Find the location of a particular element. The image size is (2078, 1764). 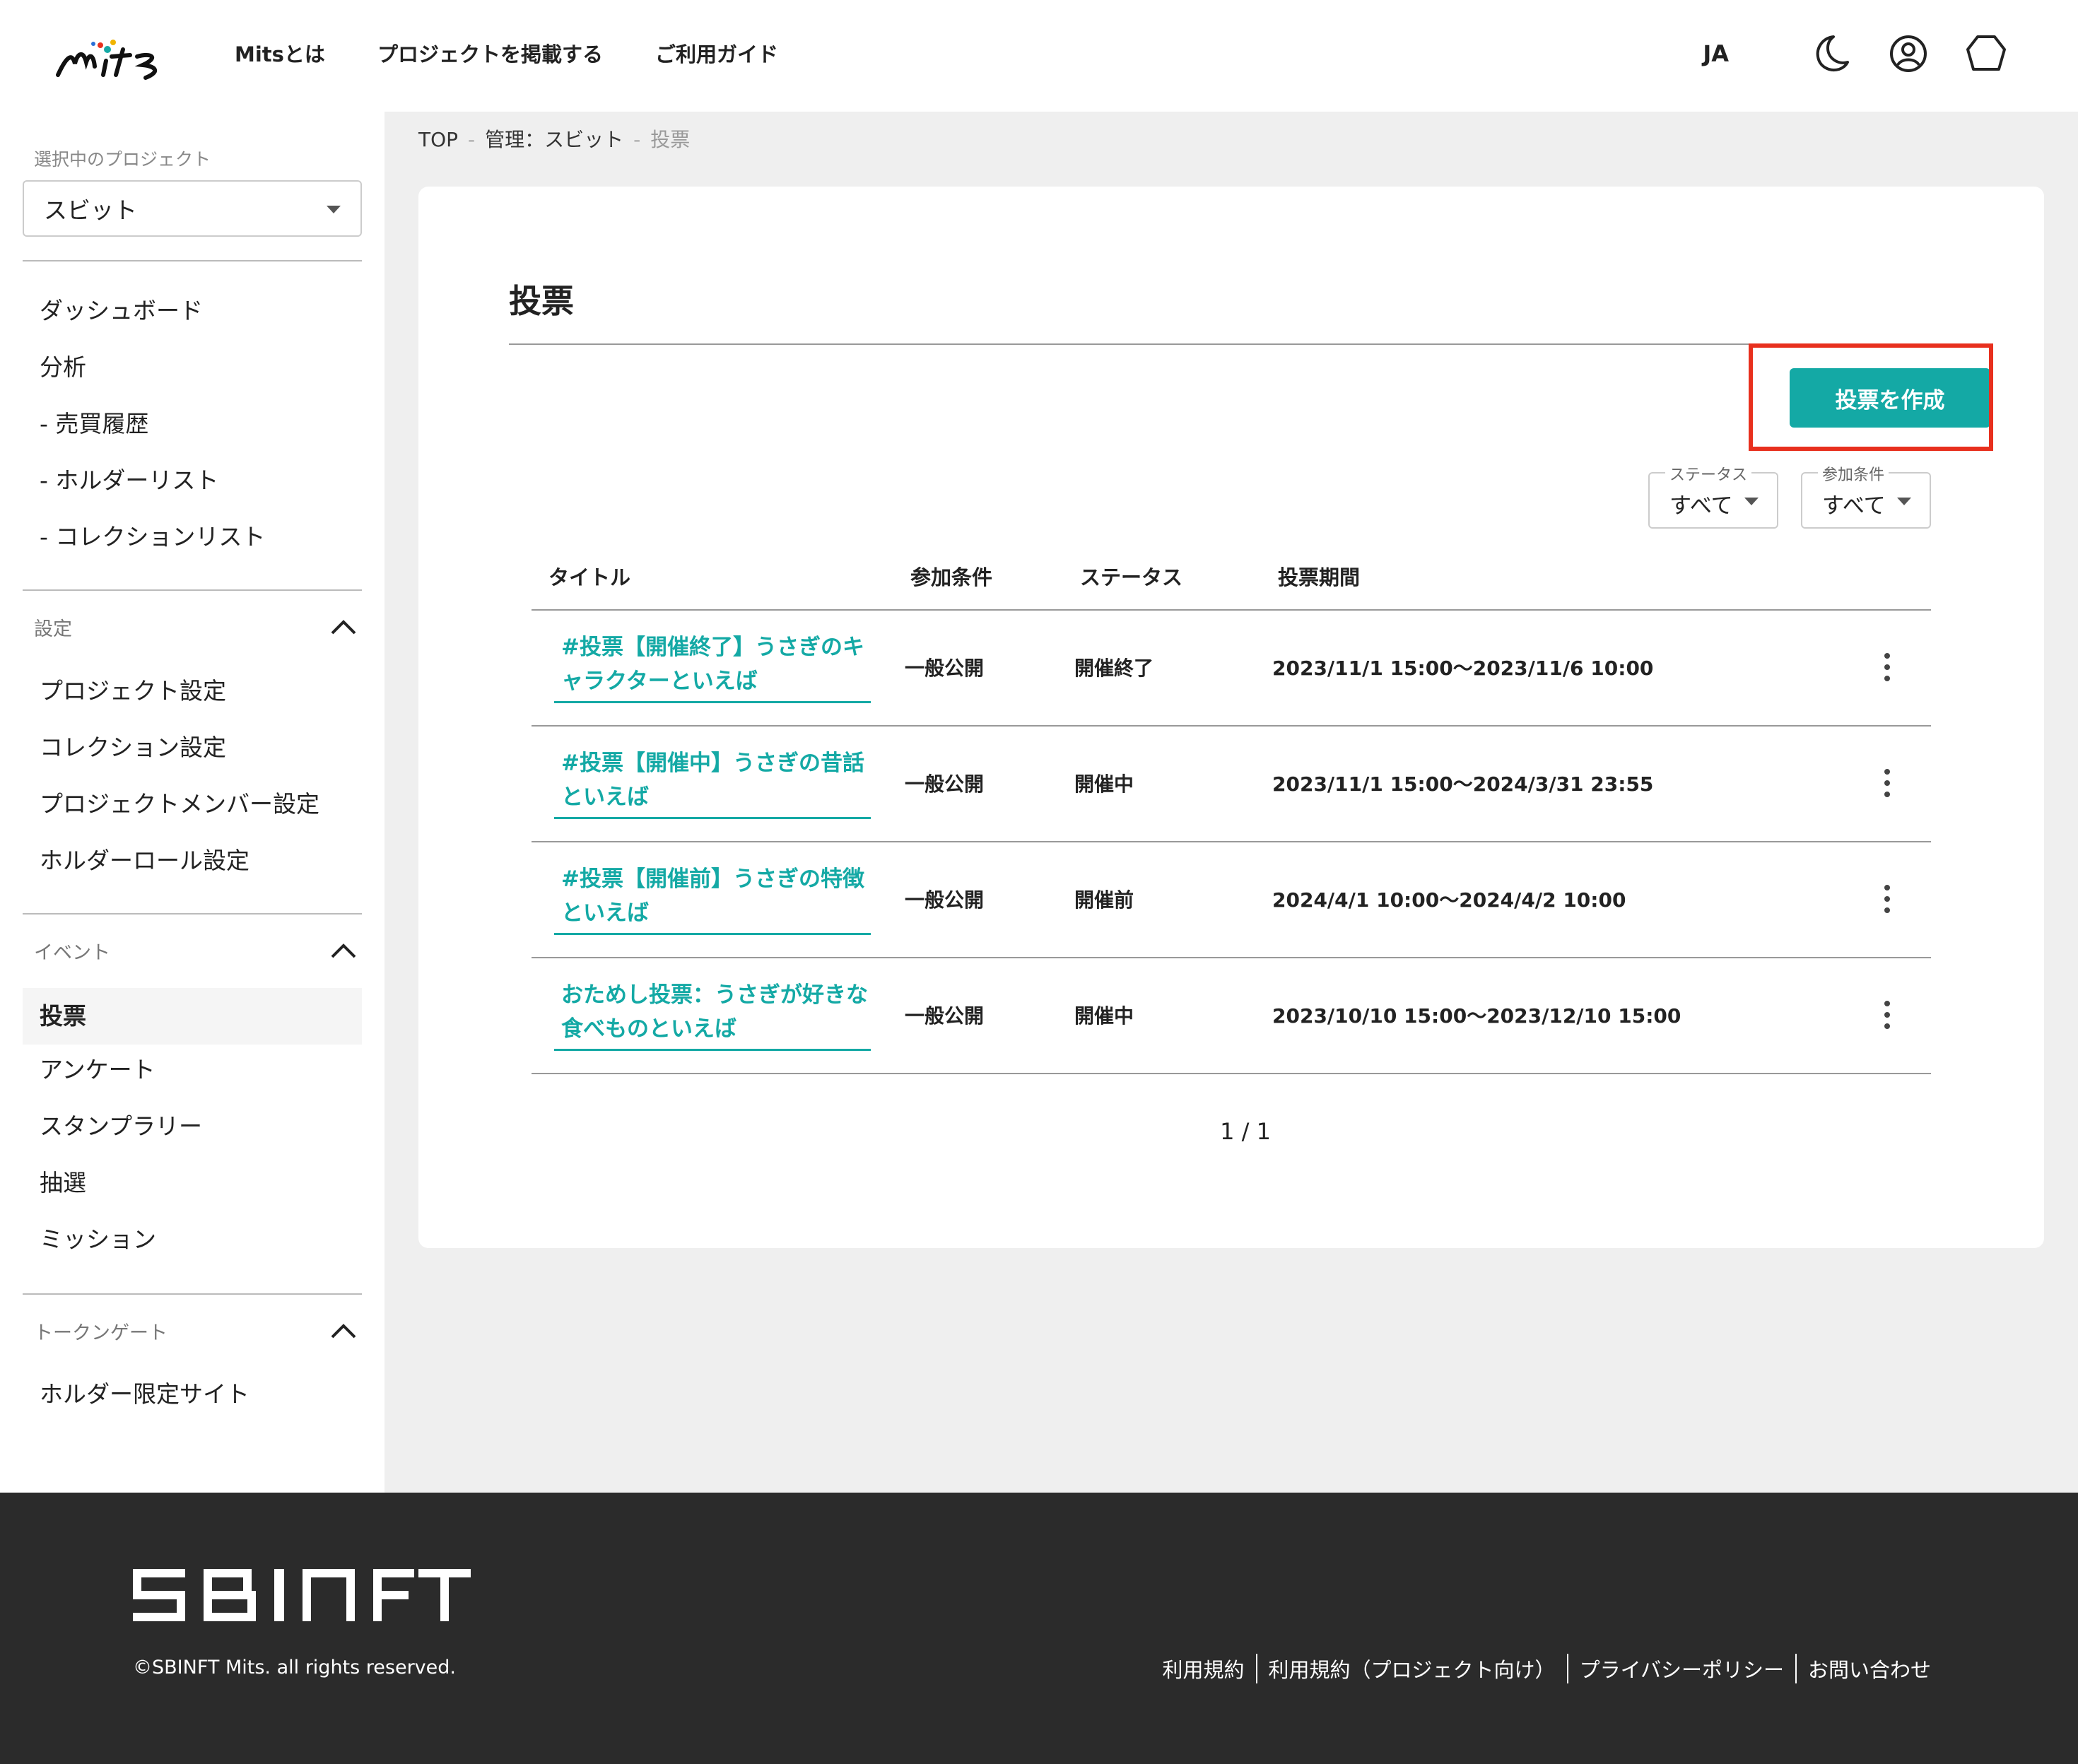

table-divider is located at coordinates (1231, 1073).